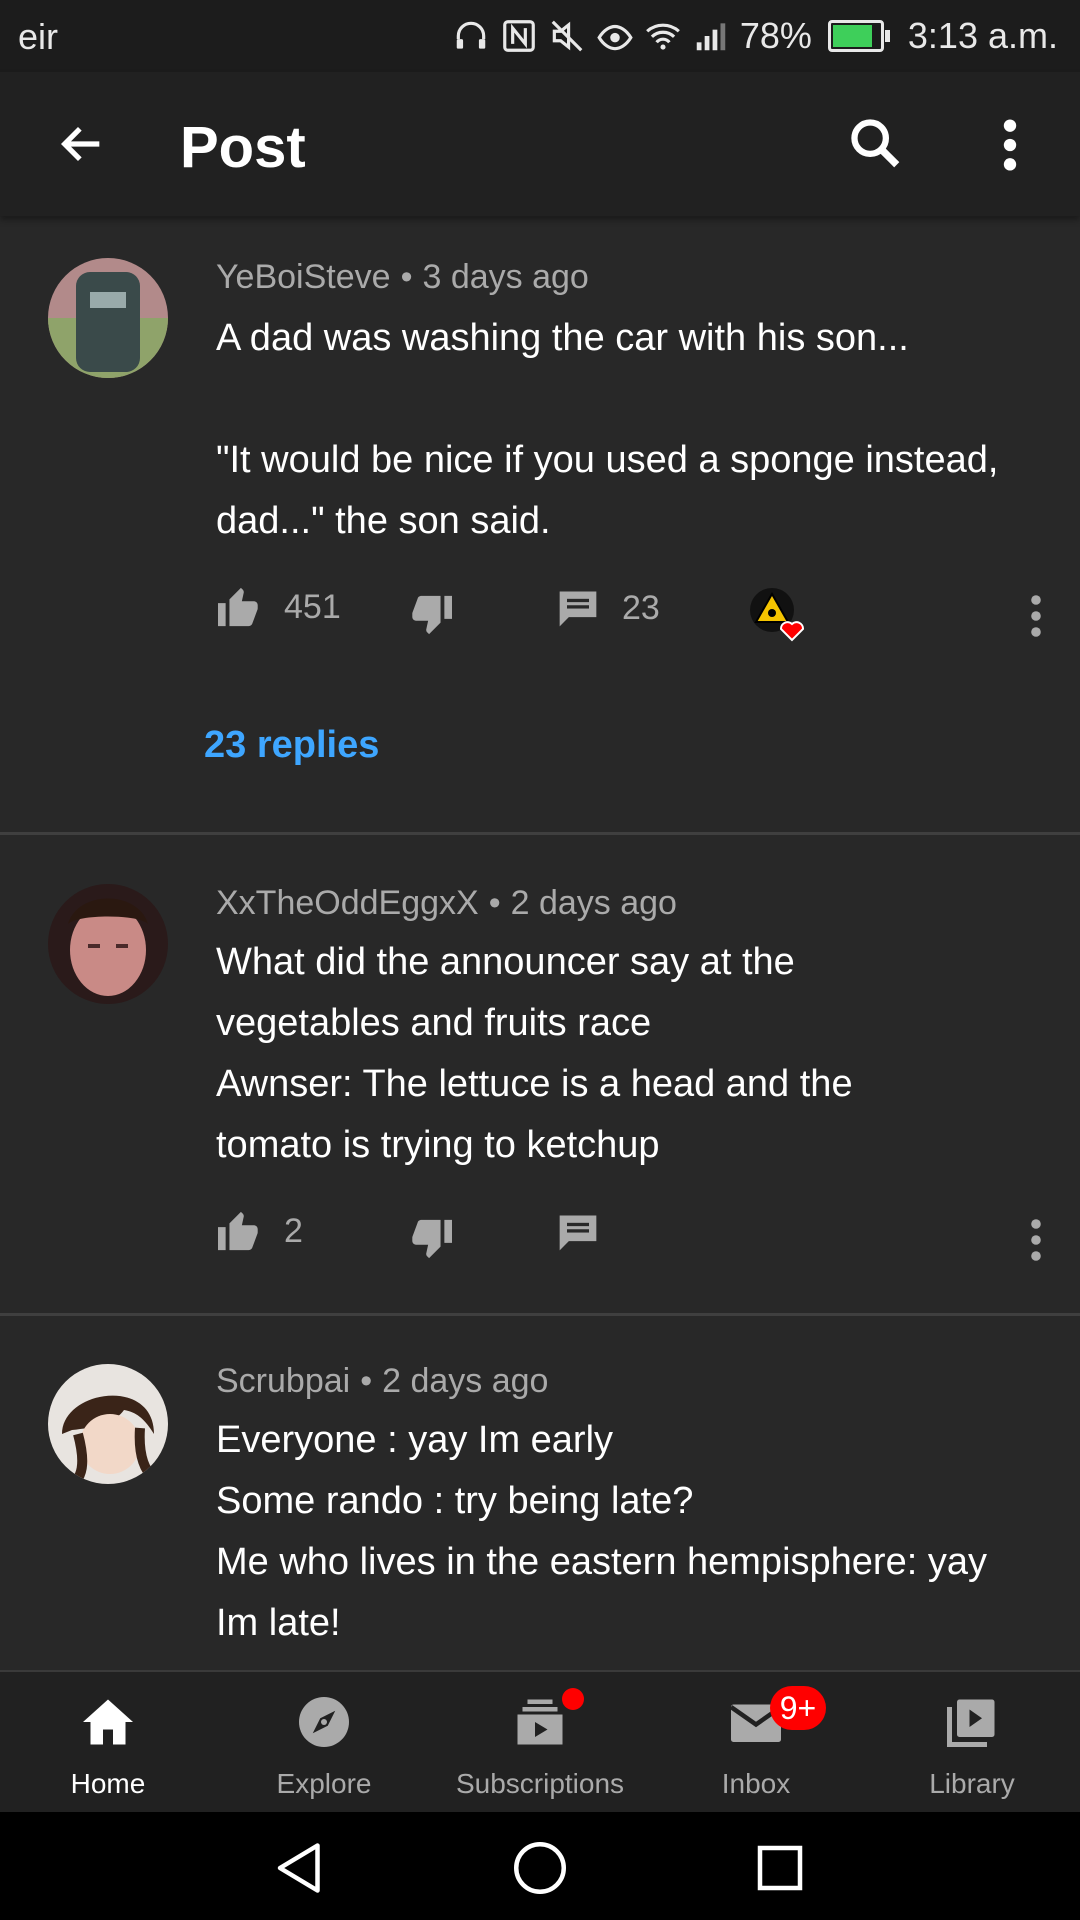 The width and height of the screenshot is (1080, 1920). What do you see at coordinates (711, 37) in the screenshot?
I see `signal-icon` at bounding box center [711, 37].